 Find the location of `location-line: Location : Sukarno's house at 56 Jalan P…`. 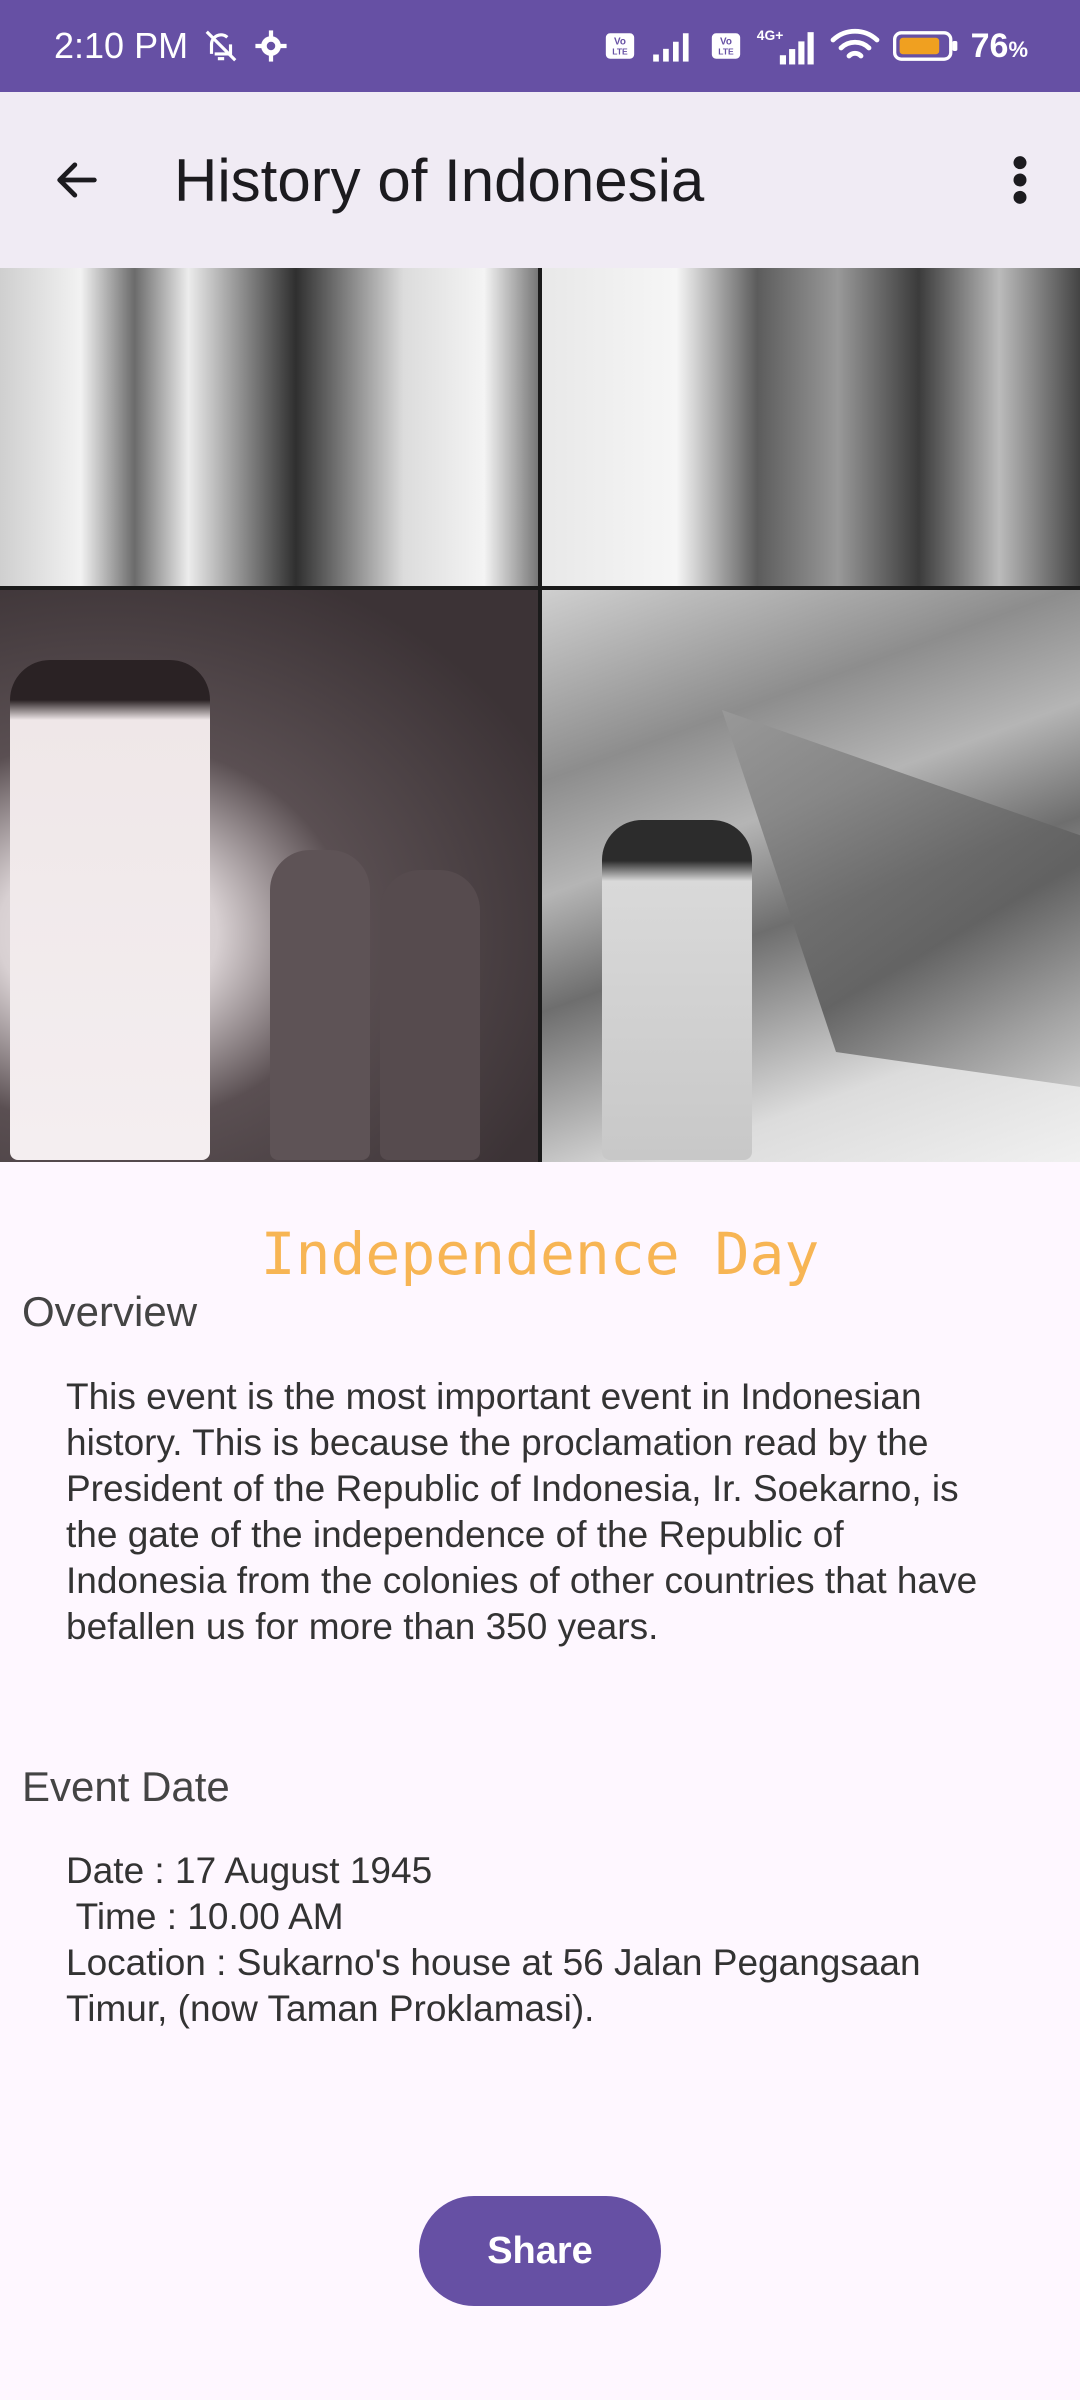

location-line: Location : Sukarno's house at 56 Jalan P… is located at coordinates (493, 1985).